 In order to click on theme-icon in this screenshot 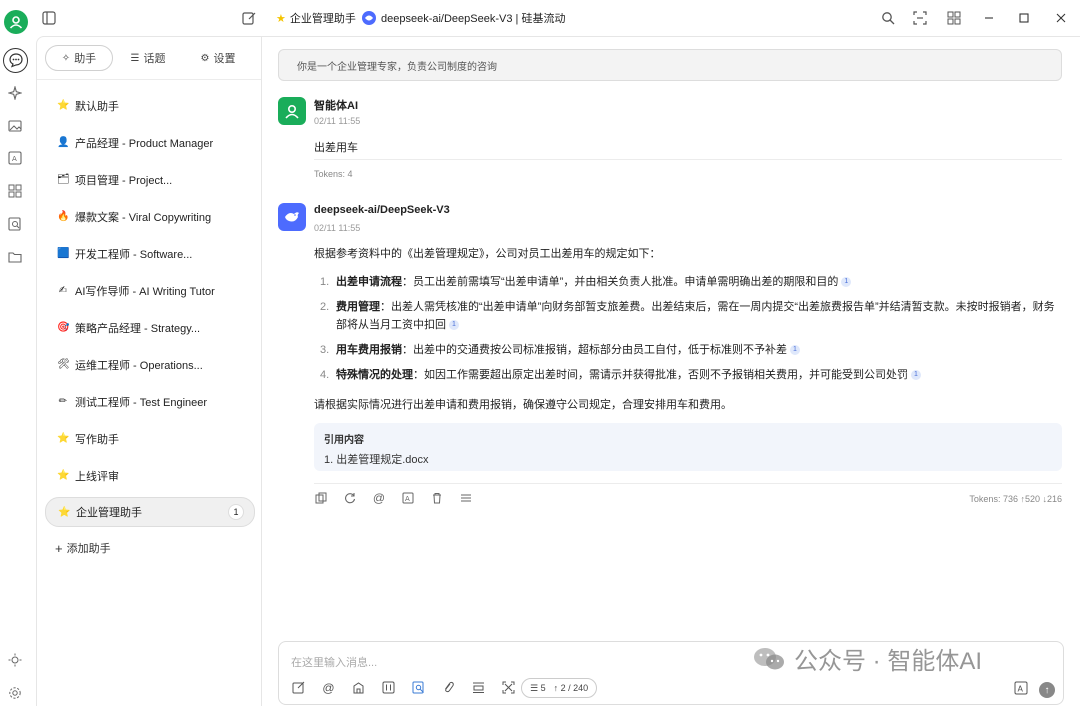, I will do `click(15, 660)`.